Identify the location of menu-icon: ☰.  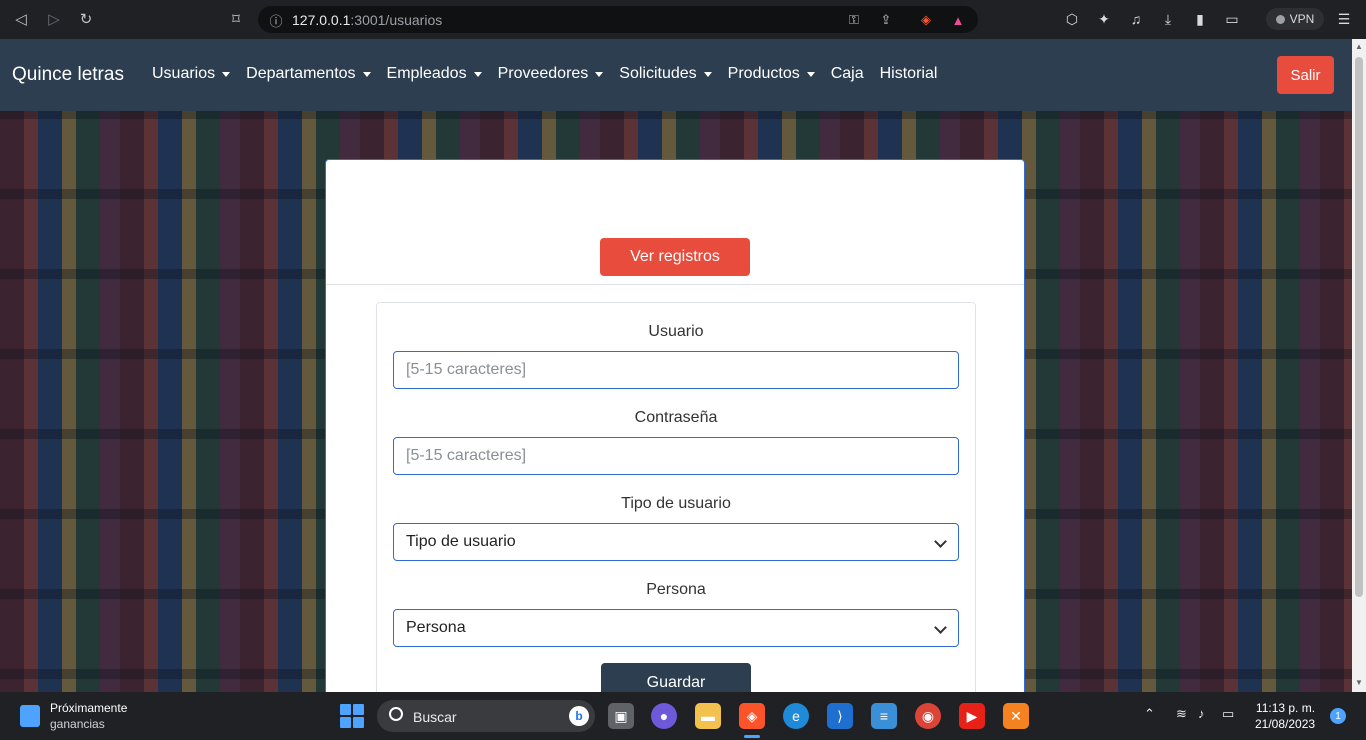
(1344, 19).